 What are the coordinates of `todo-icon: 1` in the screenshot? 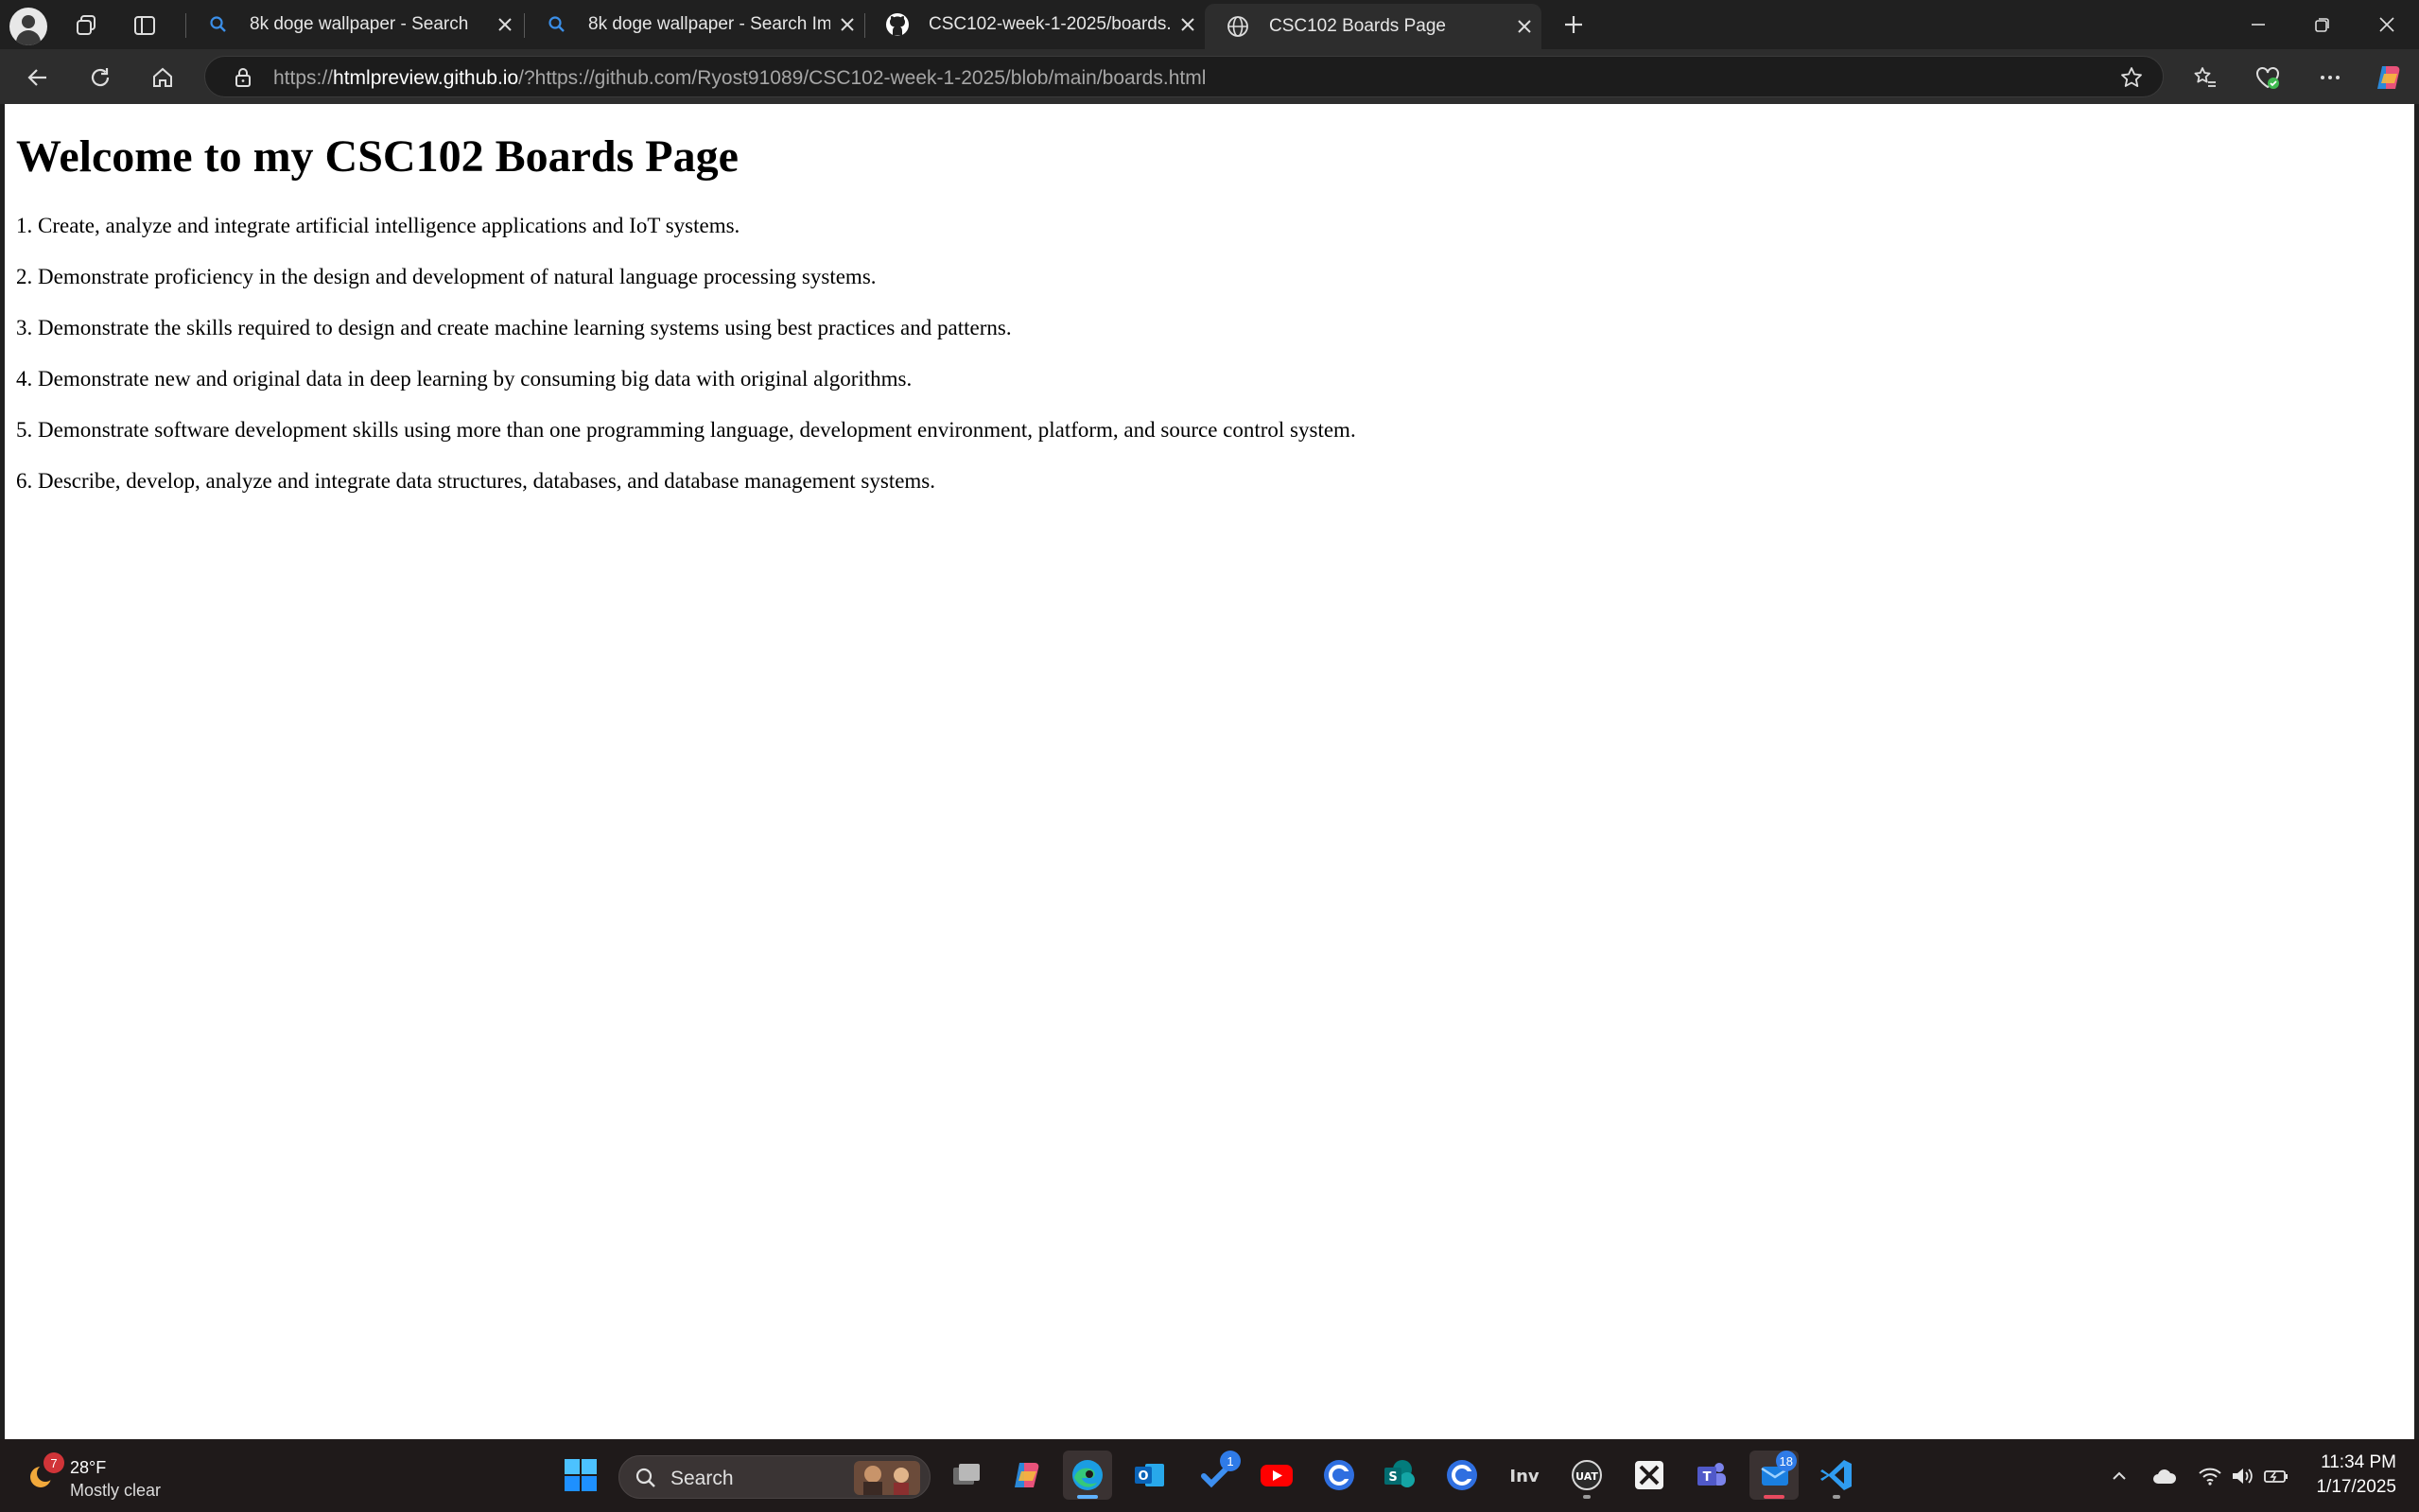 It's located at (1218, 1476).